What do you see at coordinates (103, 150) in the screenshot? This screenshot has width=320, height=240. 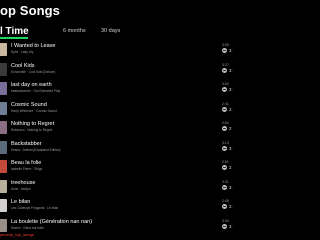 I see `track-artist: Kesha · Animal (Expanded Edition)` at bounding box center [103, 150].